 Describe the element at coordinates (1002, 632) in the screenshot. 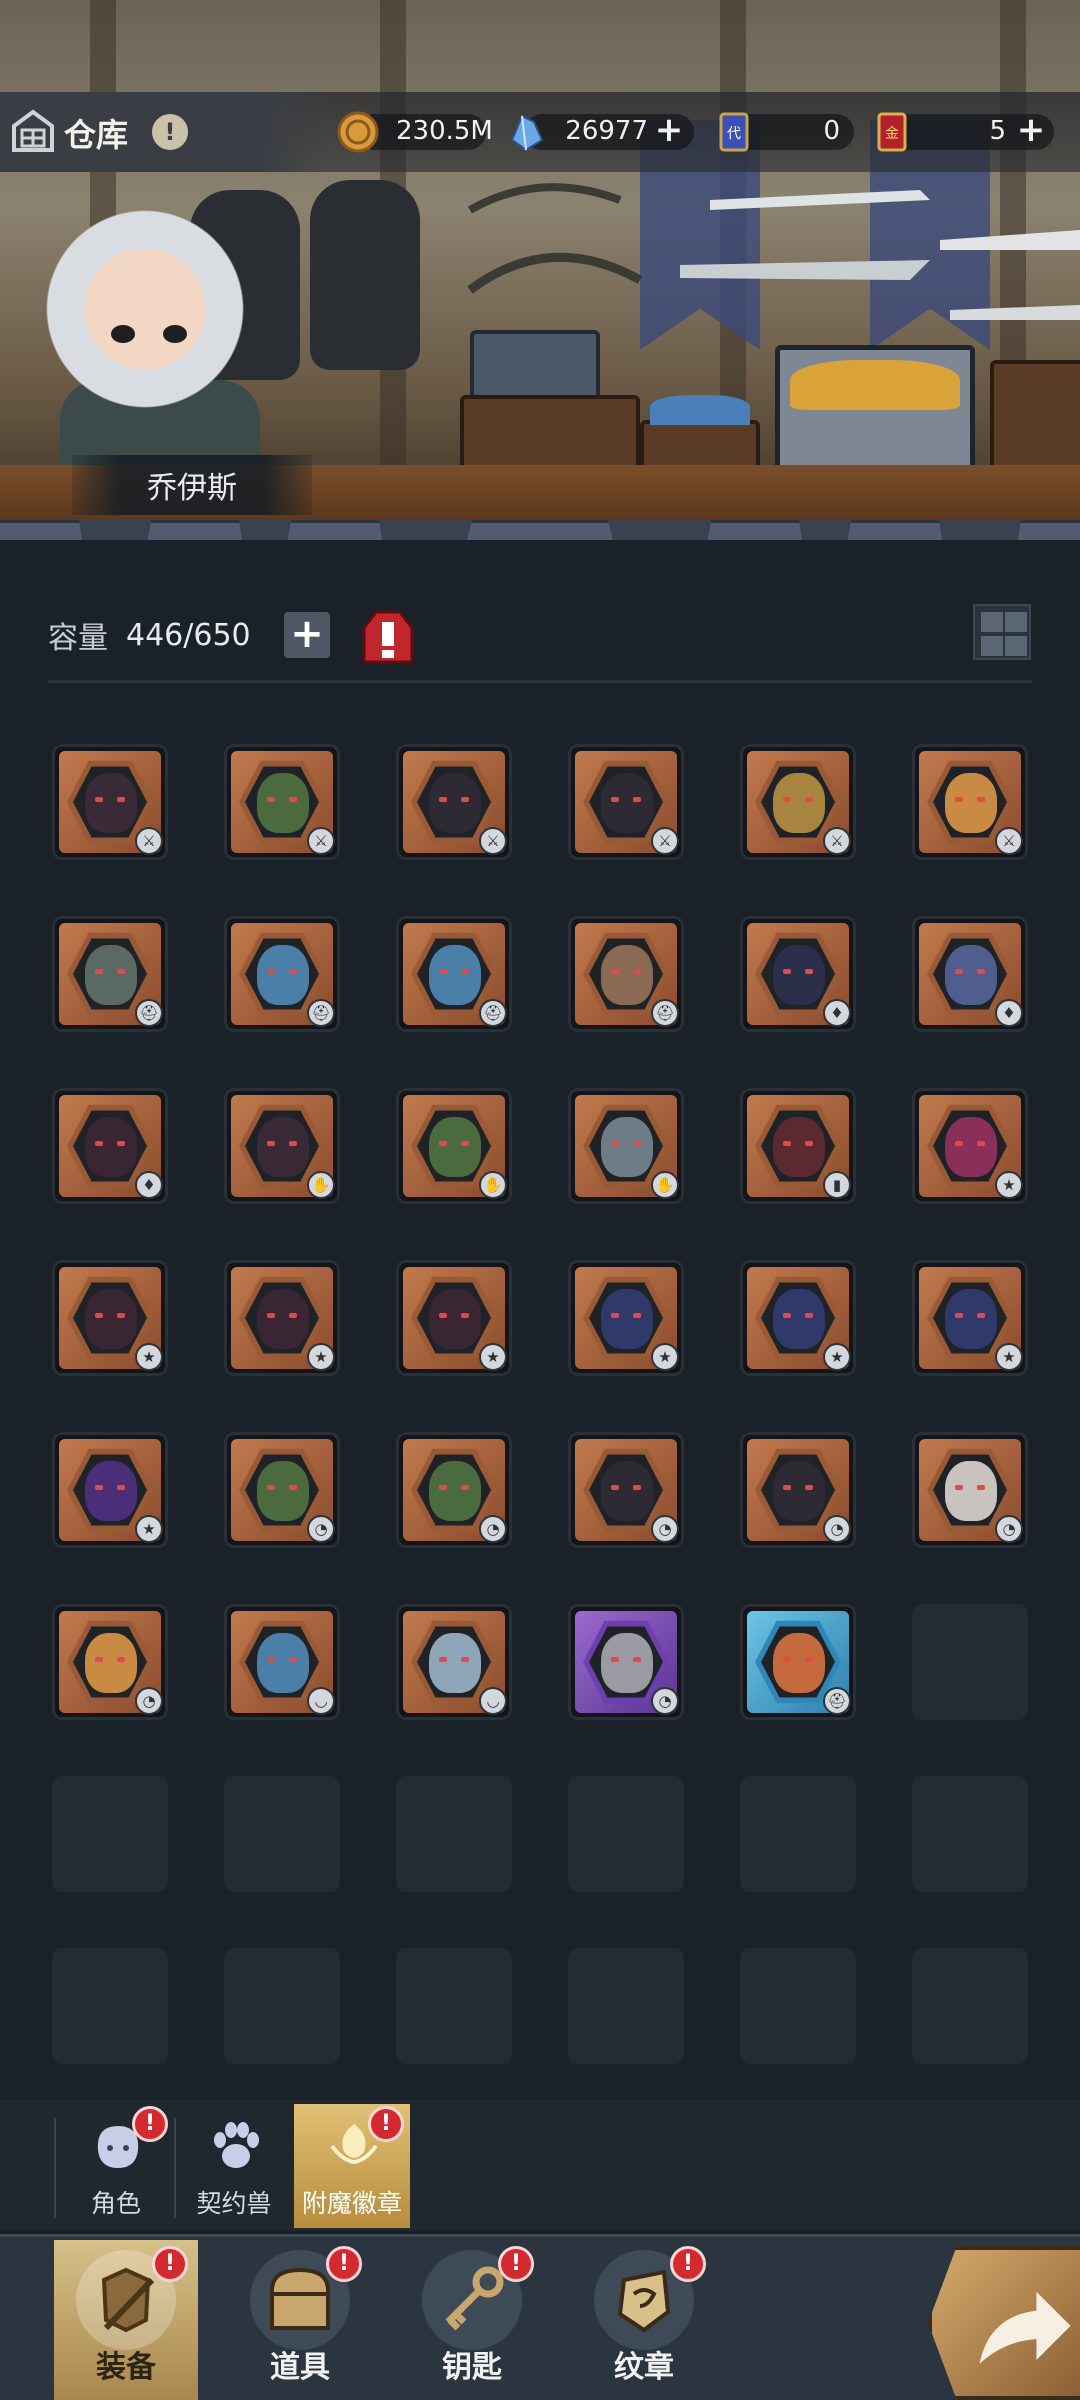

I see `grid-view-toggle` at that location.